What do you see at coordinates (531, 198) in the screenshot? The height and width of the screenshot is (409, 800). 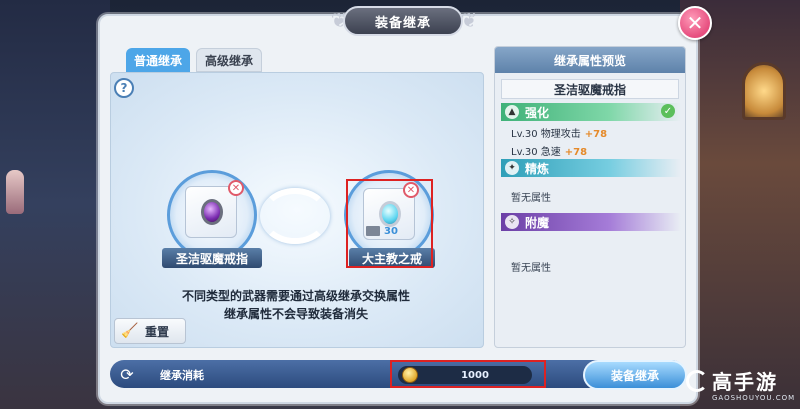 I see `refine-none-text: 暂无属性` at bounding box center [531, 198].